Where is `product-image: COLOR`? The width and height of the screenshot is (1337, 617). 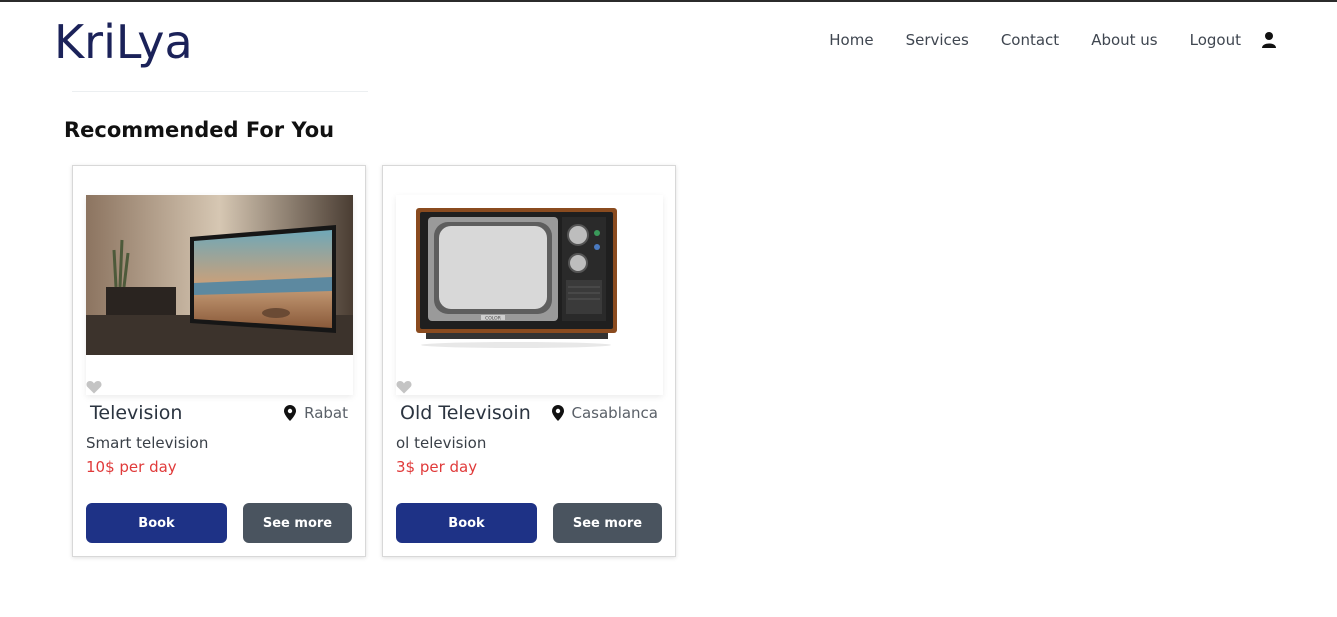
product-image: COLOR is located at coordinates (529, 295).